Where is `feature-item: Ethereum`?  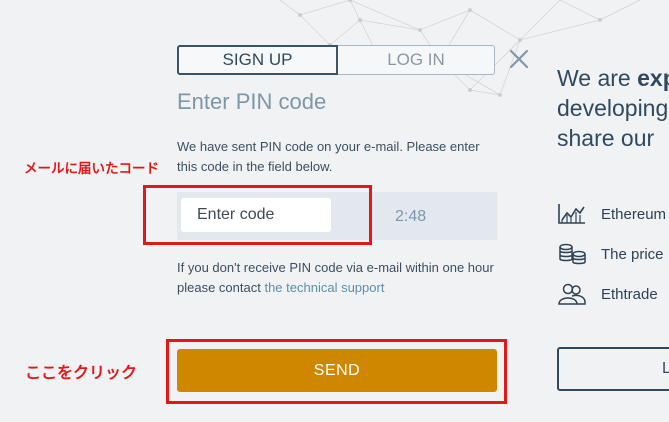
feature-item: Ethereum is located at coordinates (611, 214).